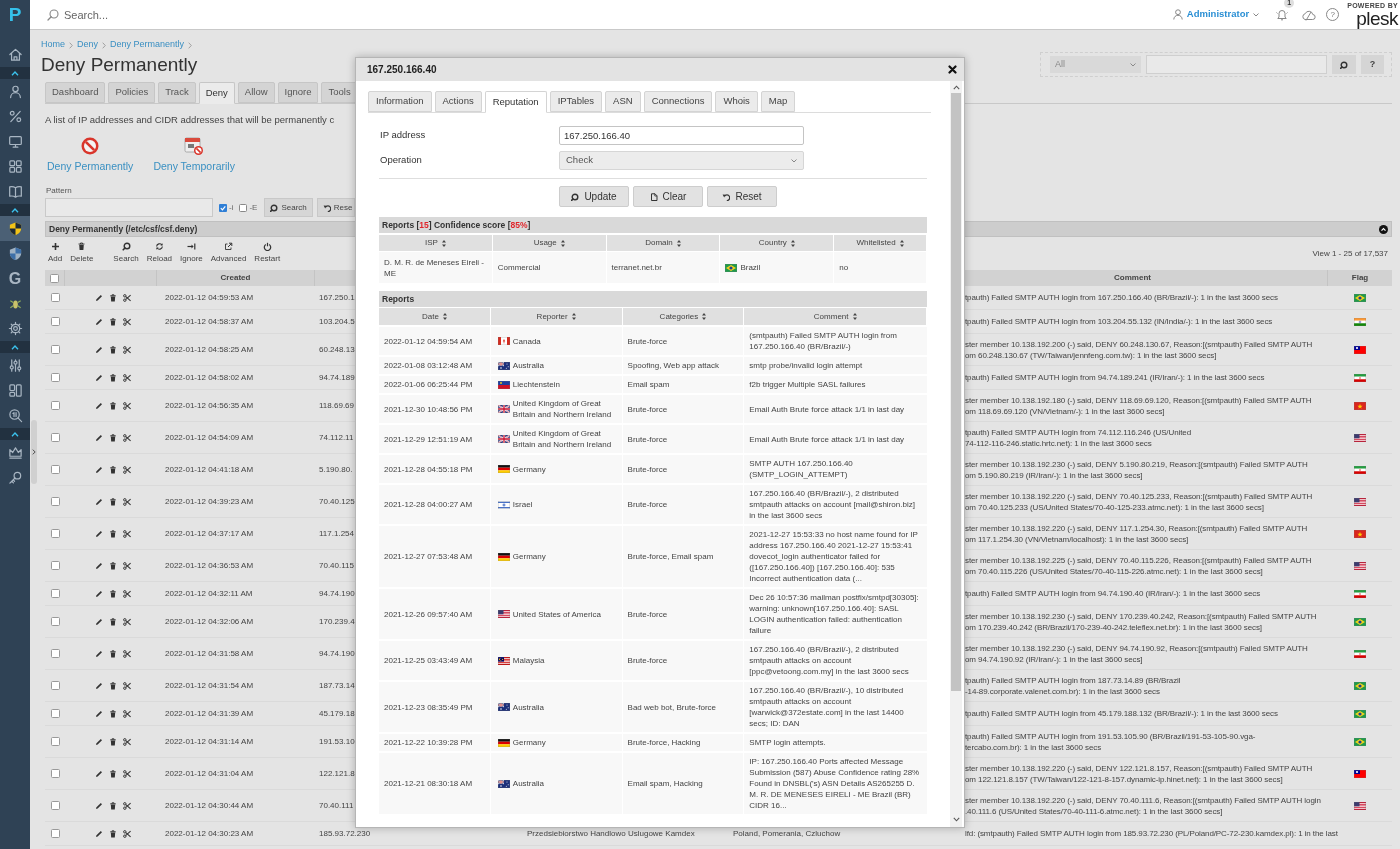 This screenshot has width=1400, height=849. Describe the element at coordinates (132, 92) in the screenshot. I see `tab: Policies` at that location.